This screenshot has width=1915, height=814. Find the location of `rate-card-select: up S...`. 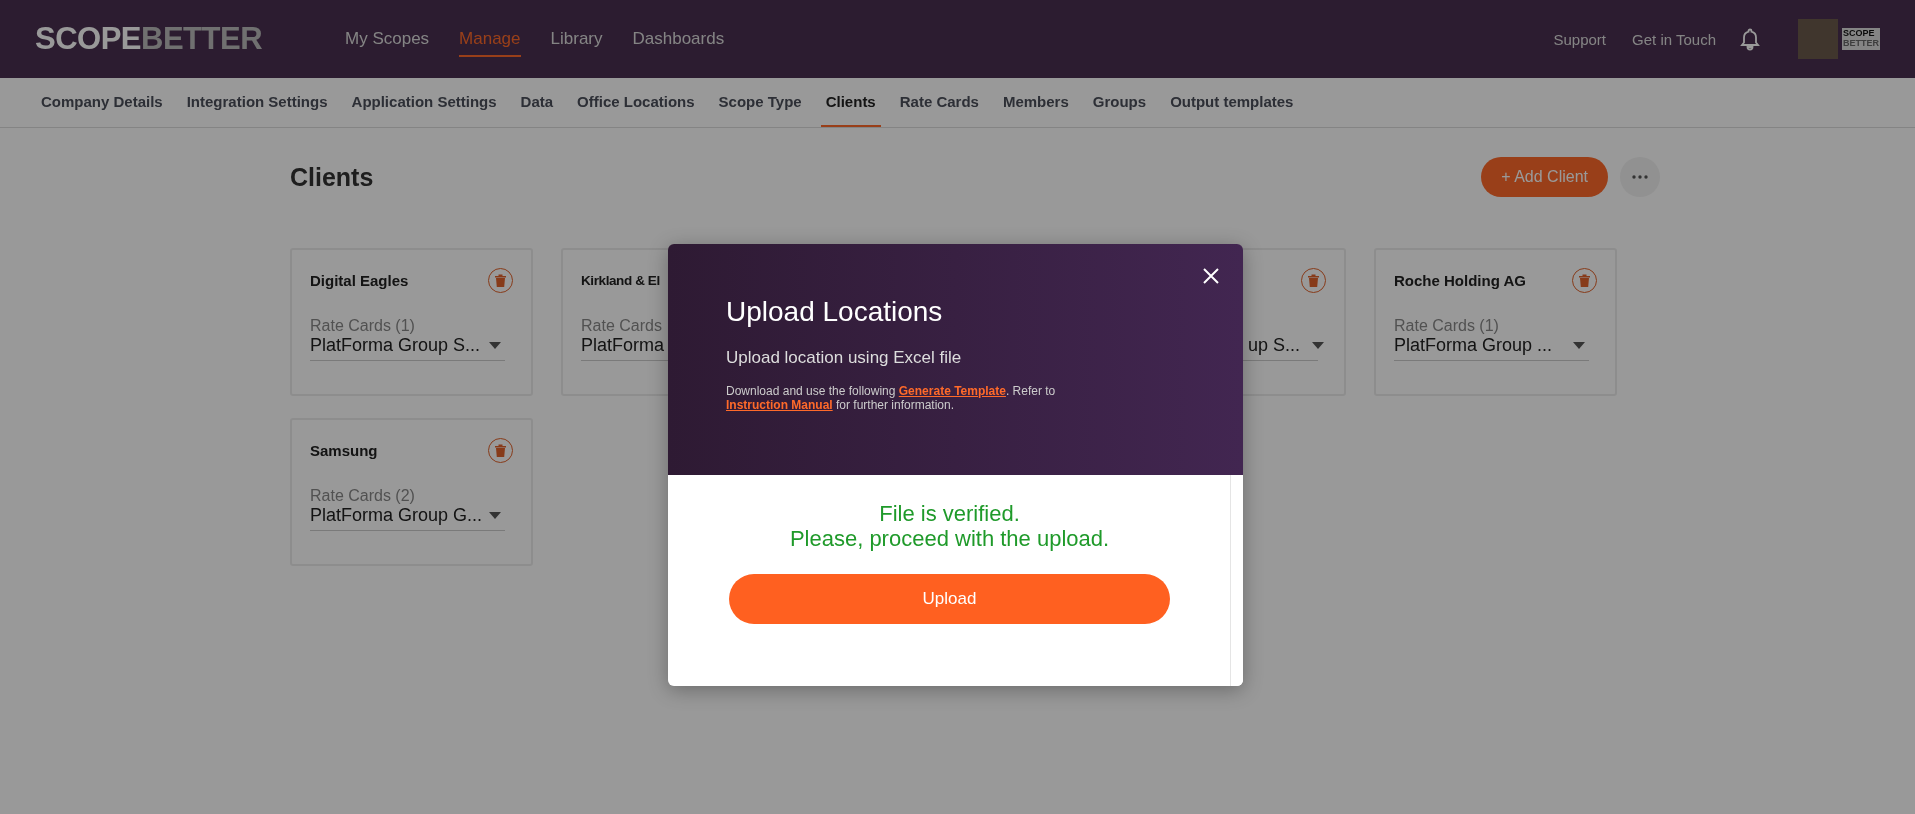

rate-card-select: up S... is located at coordinates (1223, 345).